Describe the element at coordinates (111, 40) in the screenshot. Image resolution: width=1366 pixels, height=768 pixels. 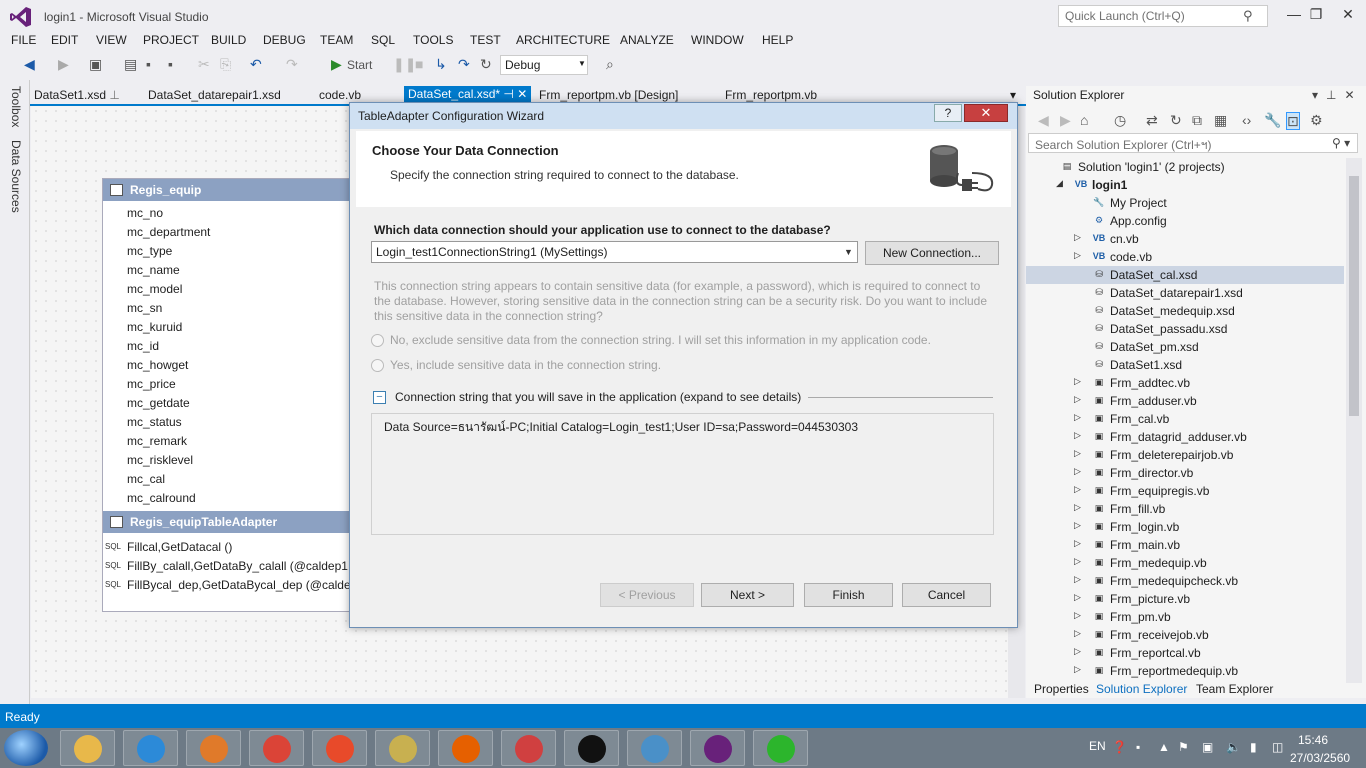
I see `menu-view: VIEW` at that location.